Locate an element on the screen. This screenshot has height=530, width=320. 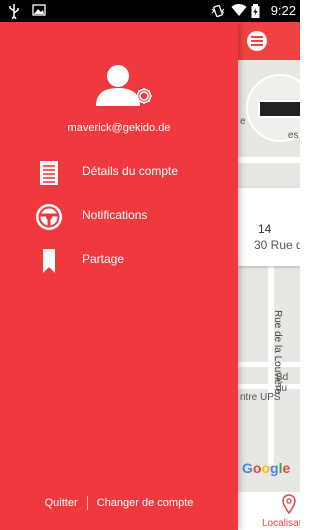
menu-item-label: Notifications is located at coordinates (115, 215).